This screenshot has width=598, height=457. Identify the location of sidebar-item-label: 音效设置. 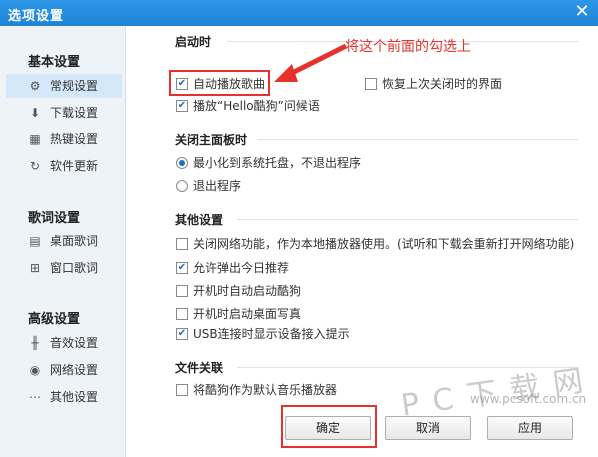
(74, 343).